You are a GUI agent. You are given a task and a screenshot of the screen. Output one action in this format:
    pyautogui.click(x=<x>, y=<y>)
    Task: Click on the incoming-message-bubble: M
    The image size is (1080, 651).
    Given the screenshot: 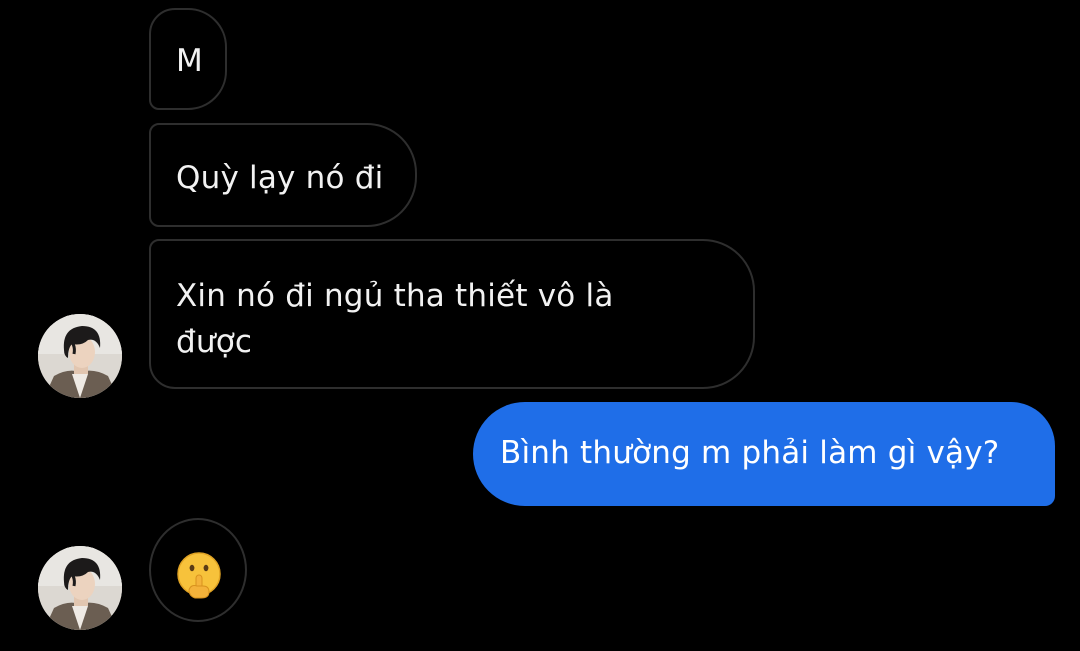 What is the action you would take?
    pyautogui.click(x=188, y=59)
    